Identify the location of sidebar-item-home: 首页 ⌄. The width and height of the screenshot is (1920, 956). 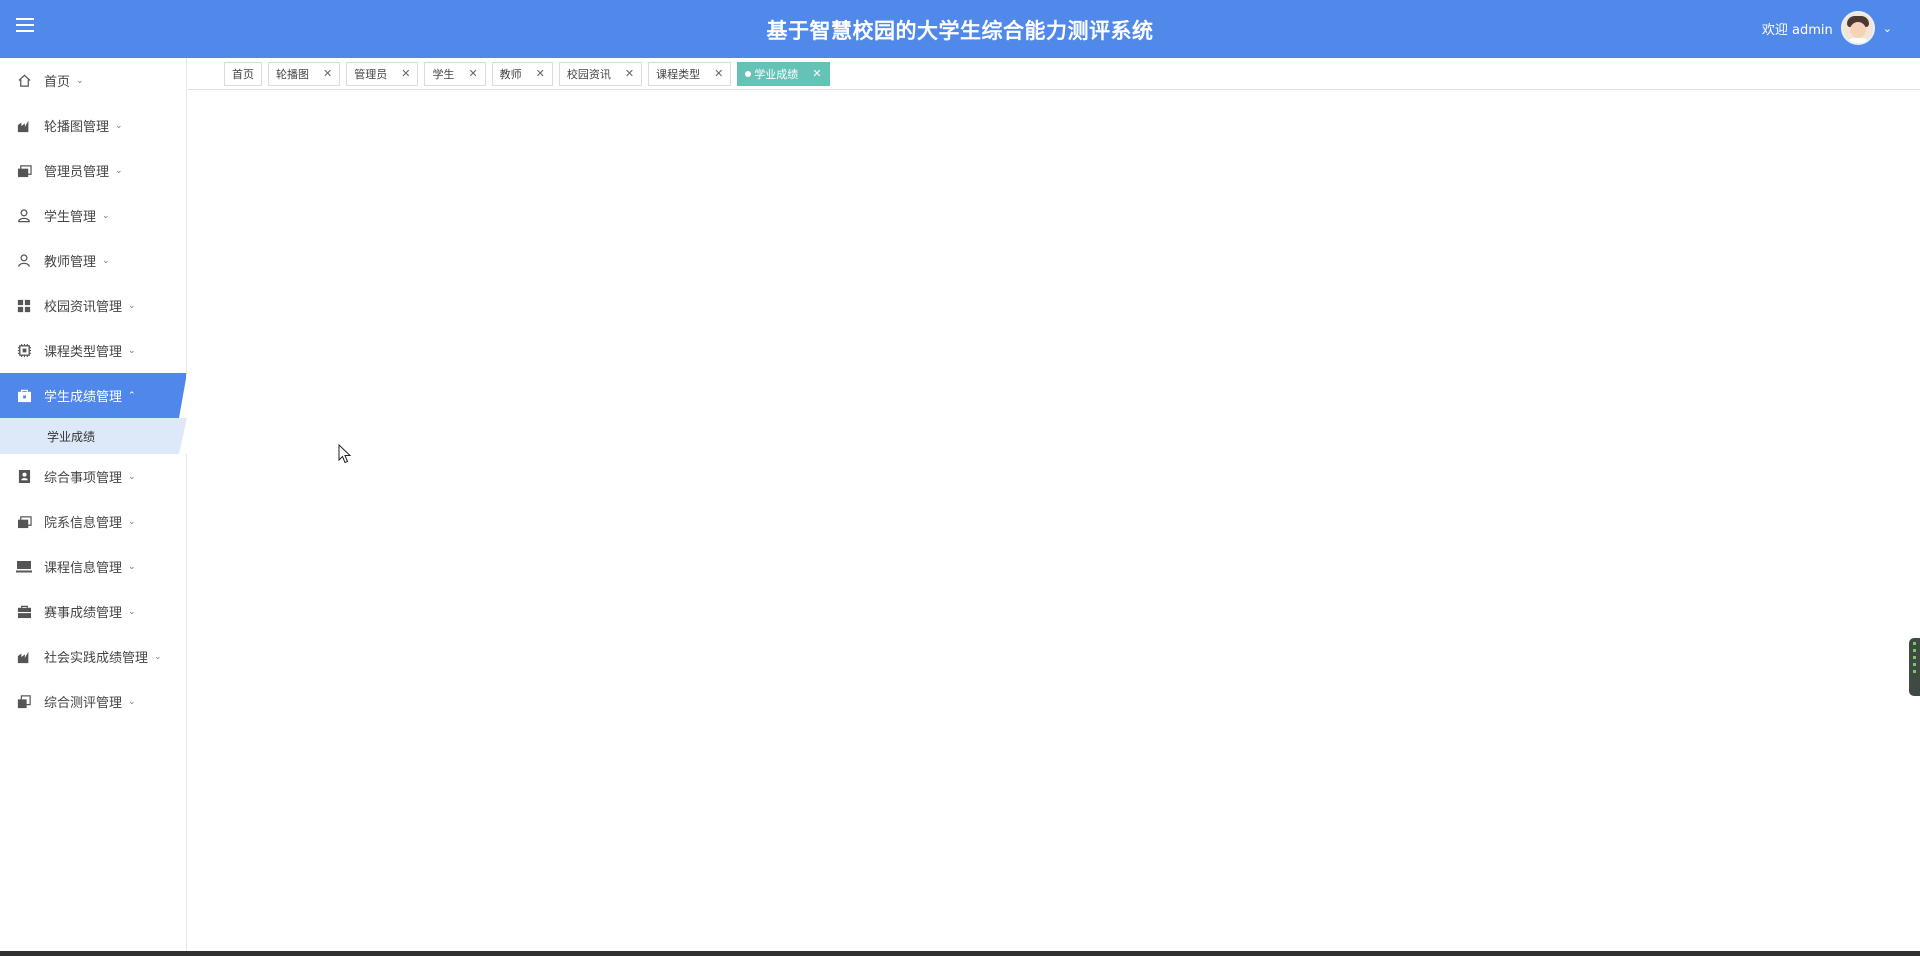
(93, 80).